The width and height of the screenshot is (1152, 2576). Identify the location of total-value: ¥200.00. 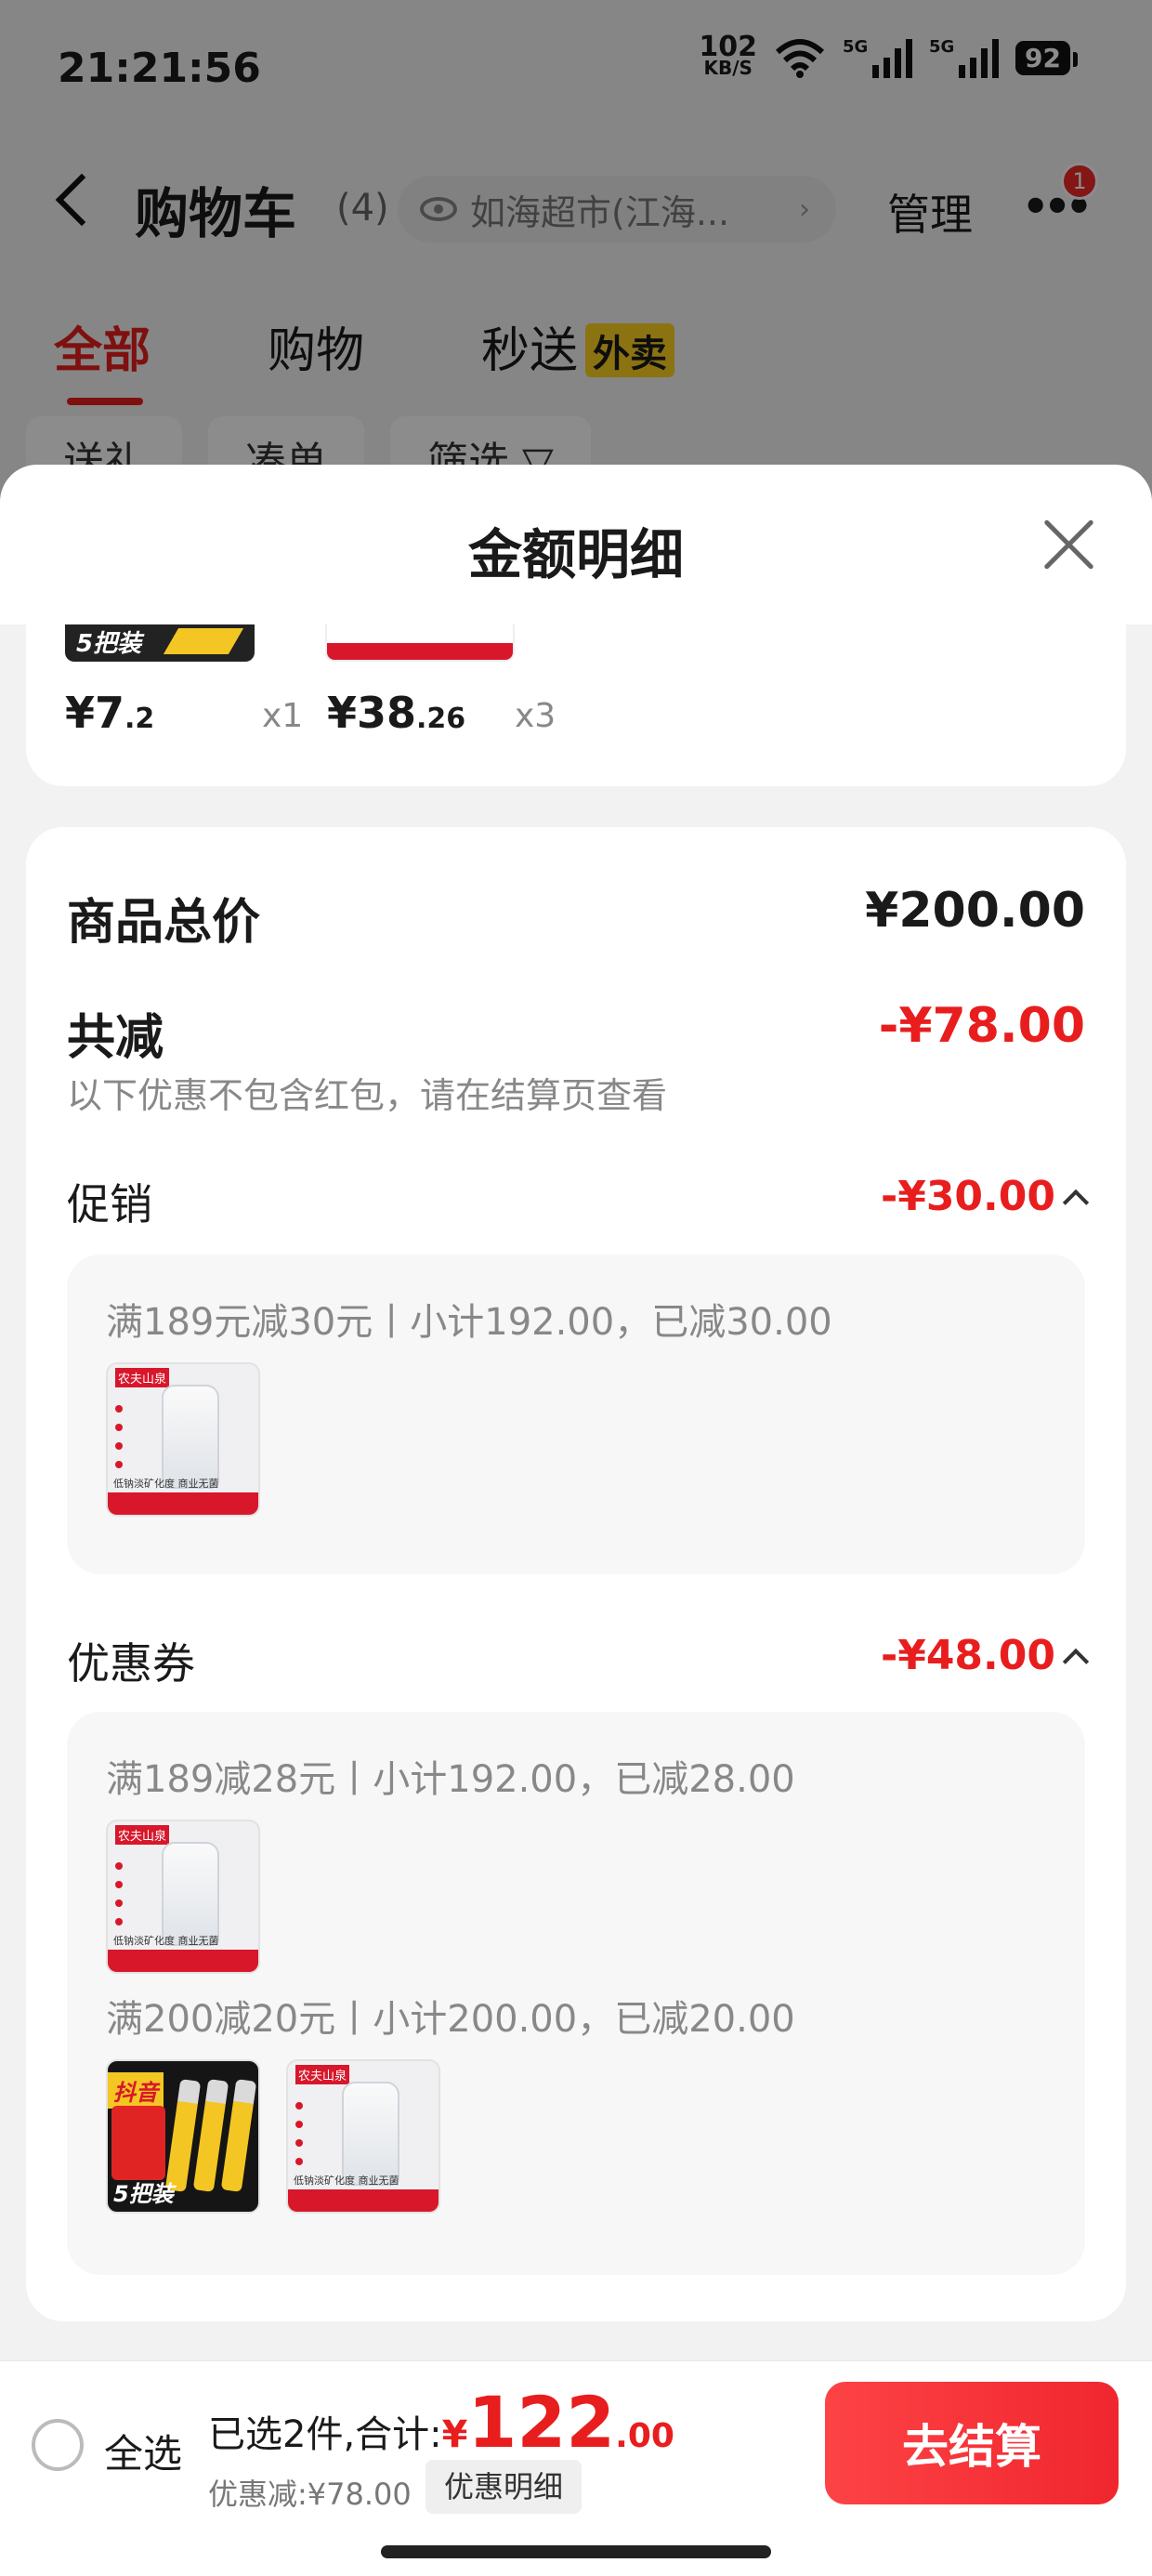
(975, 911).